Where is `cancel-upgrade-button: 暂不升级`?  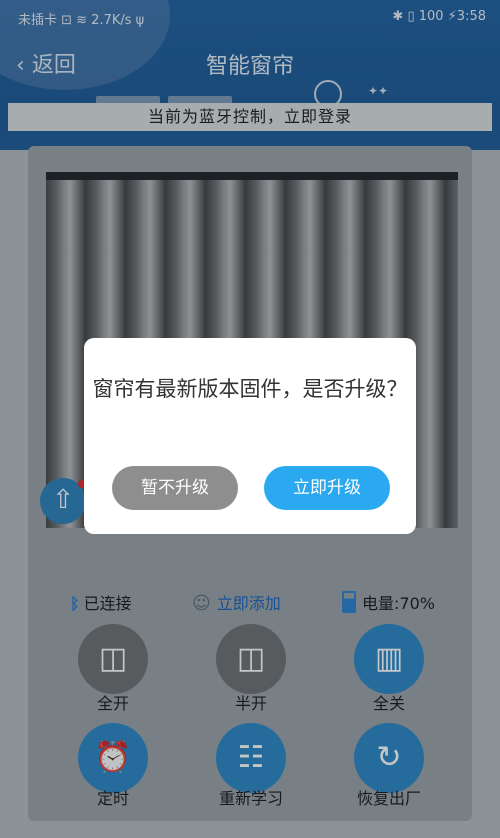
cancel-upgrade-button: 暂不升级 is located at coordinates (175, 488).